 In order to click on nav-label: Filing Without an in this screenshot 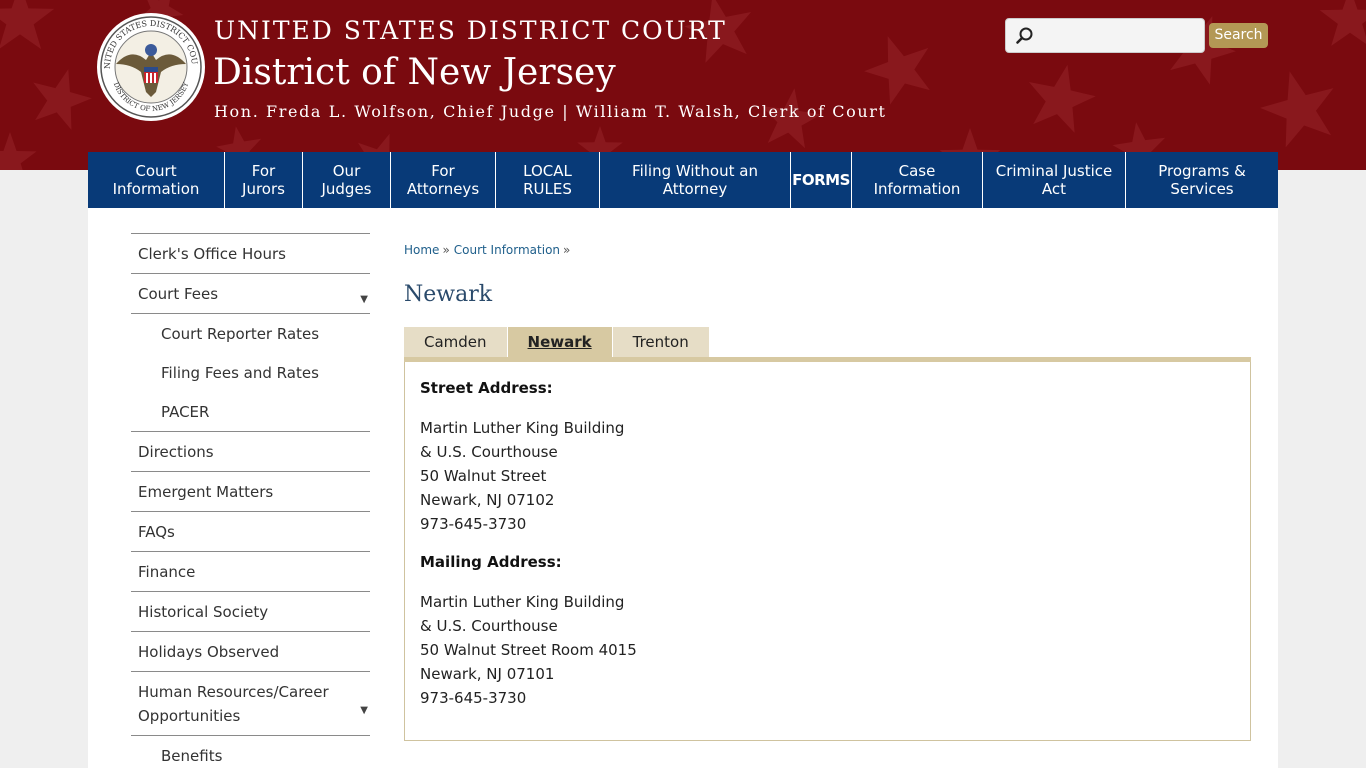, I will do `click(695, 171)`.